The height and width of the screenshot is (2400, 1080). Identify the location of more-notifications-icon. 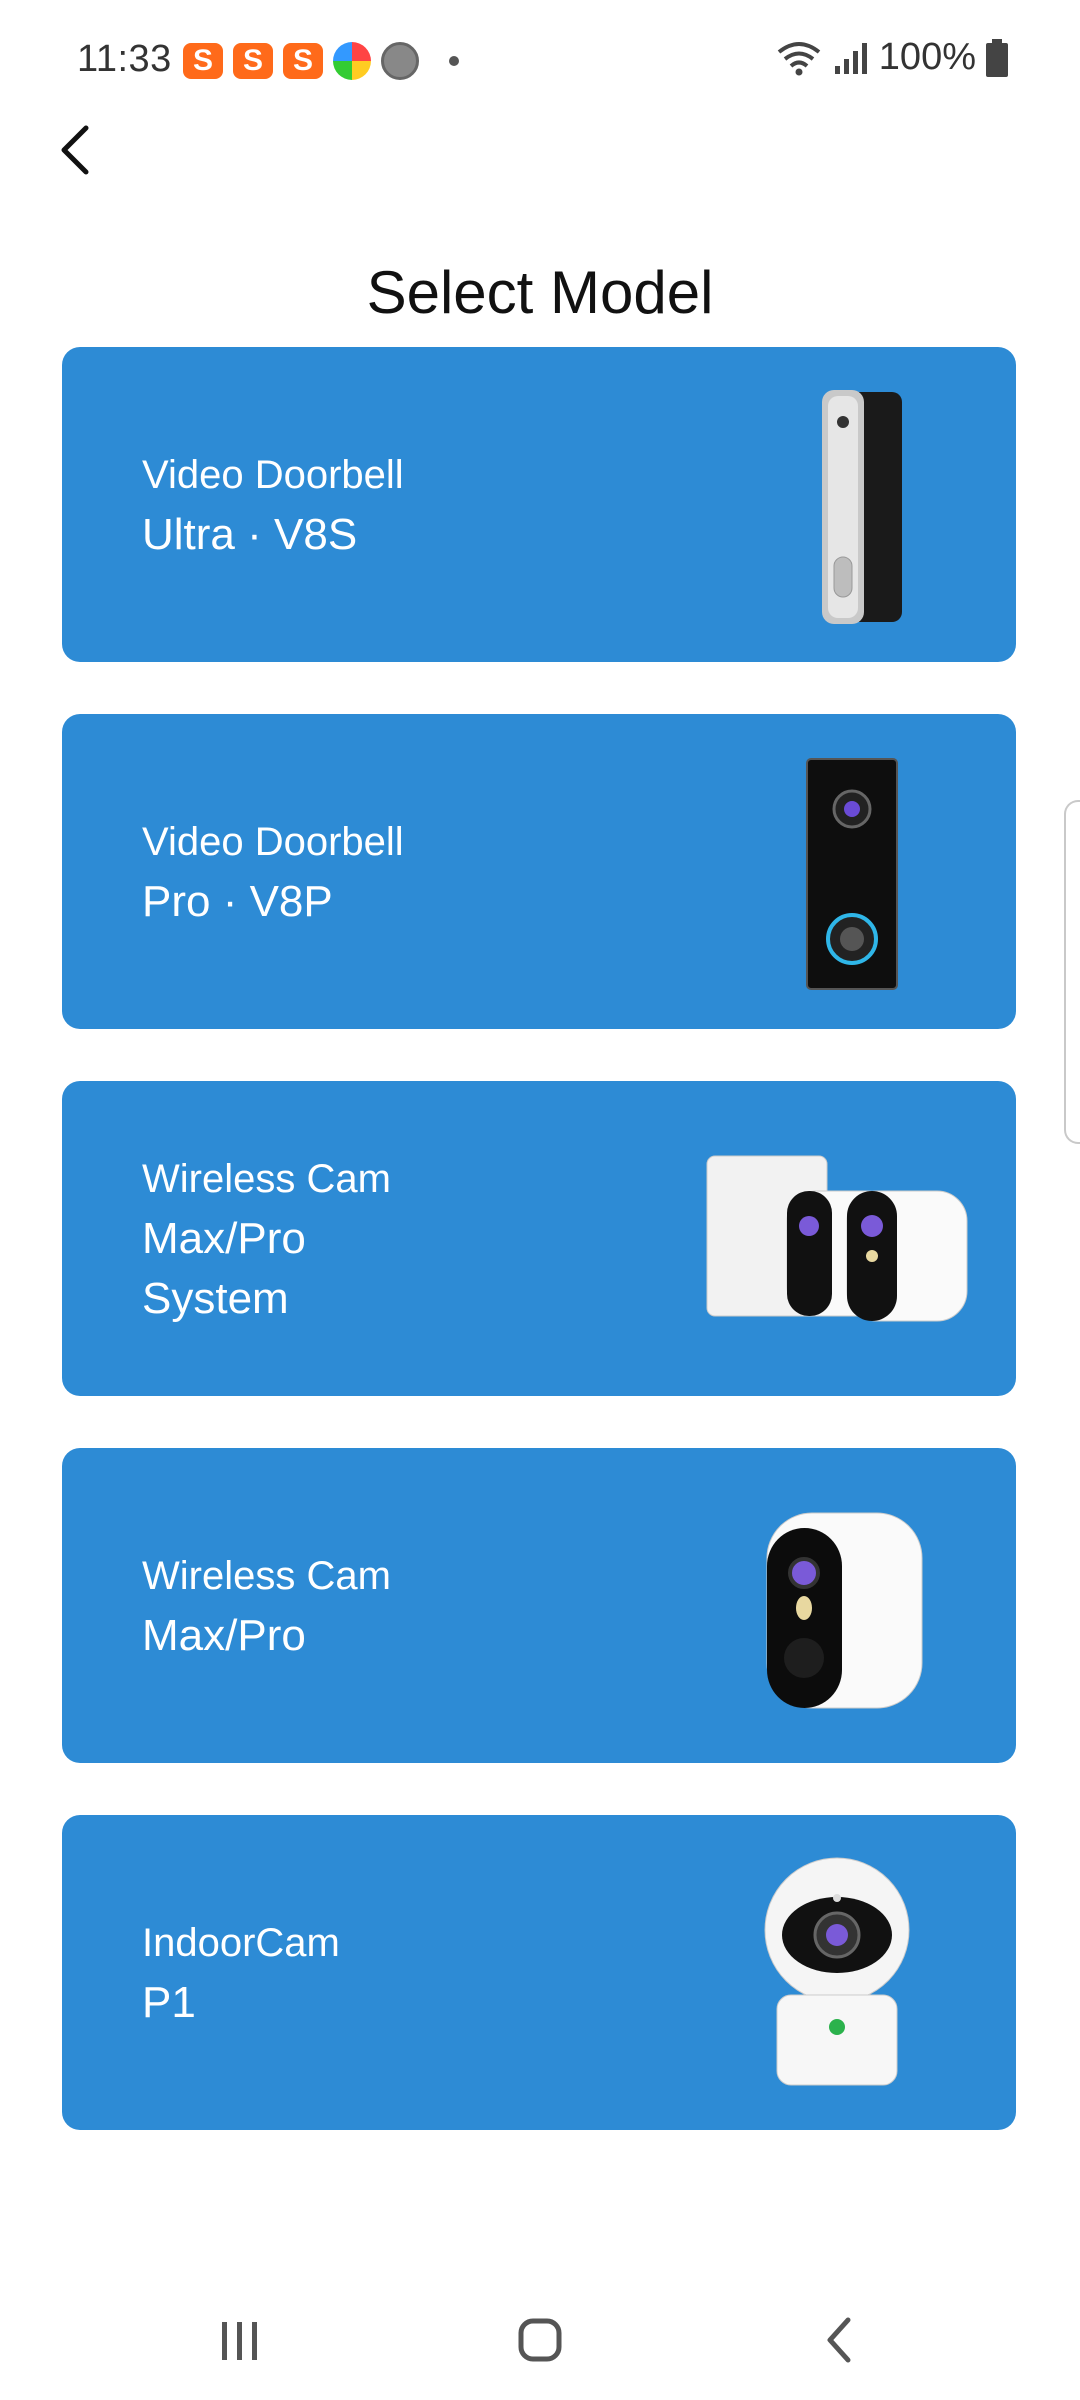
(454, 61).